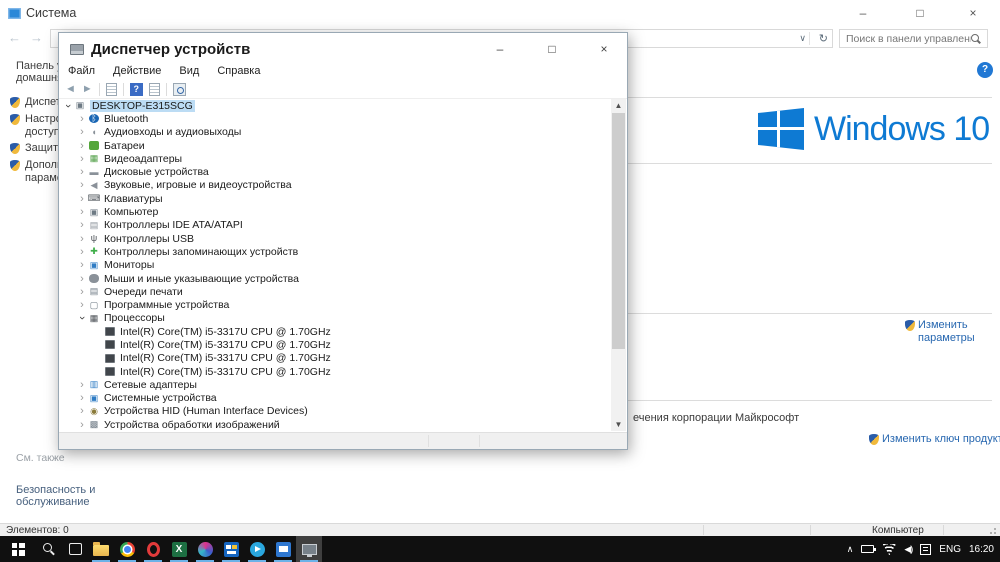 This screenshot has height=562, width=1000. I want to click on tree-node-label: Контроллеры запоминающих устройств, so click(201, 252).